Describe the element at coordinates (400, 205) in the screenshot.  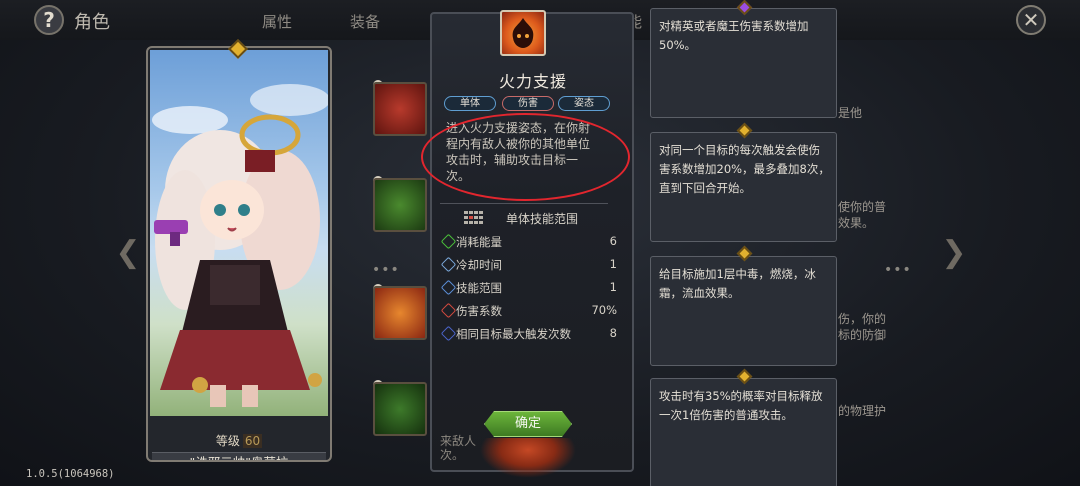
I see `skill-arrows-icon` at that location.